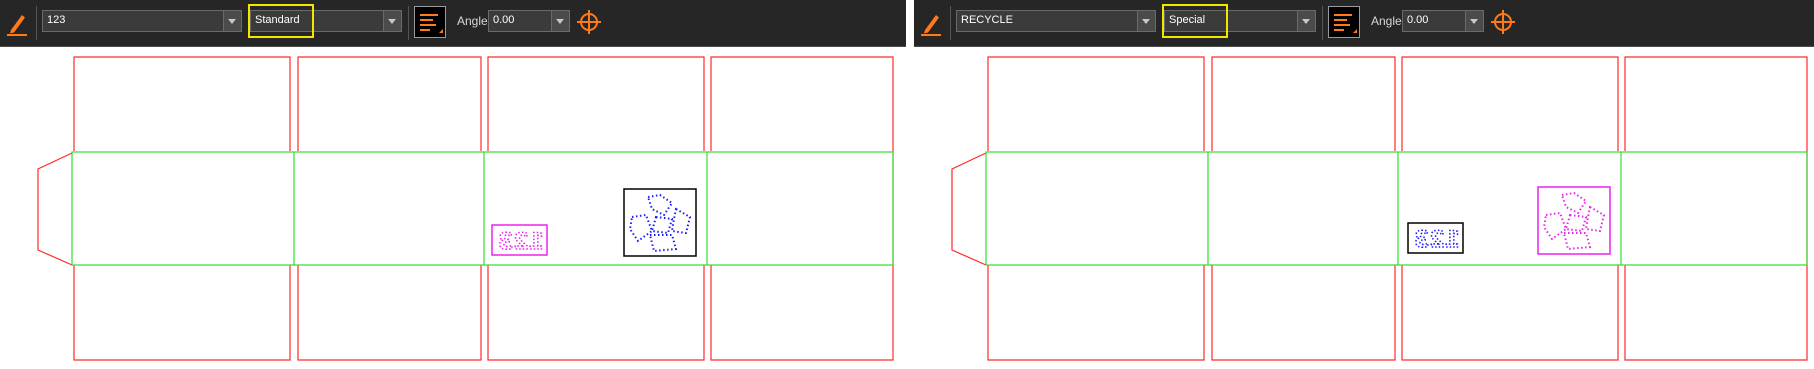  I want to click on text-value: 123, so click(56, 20).